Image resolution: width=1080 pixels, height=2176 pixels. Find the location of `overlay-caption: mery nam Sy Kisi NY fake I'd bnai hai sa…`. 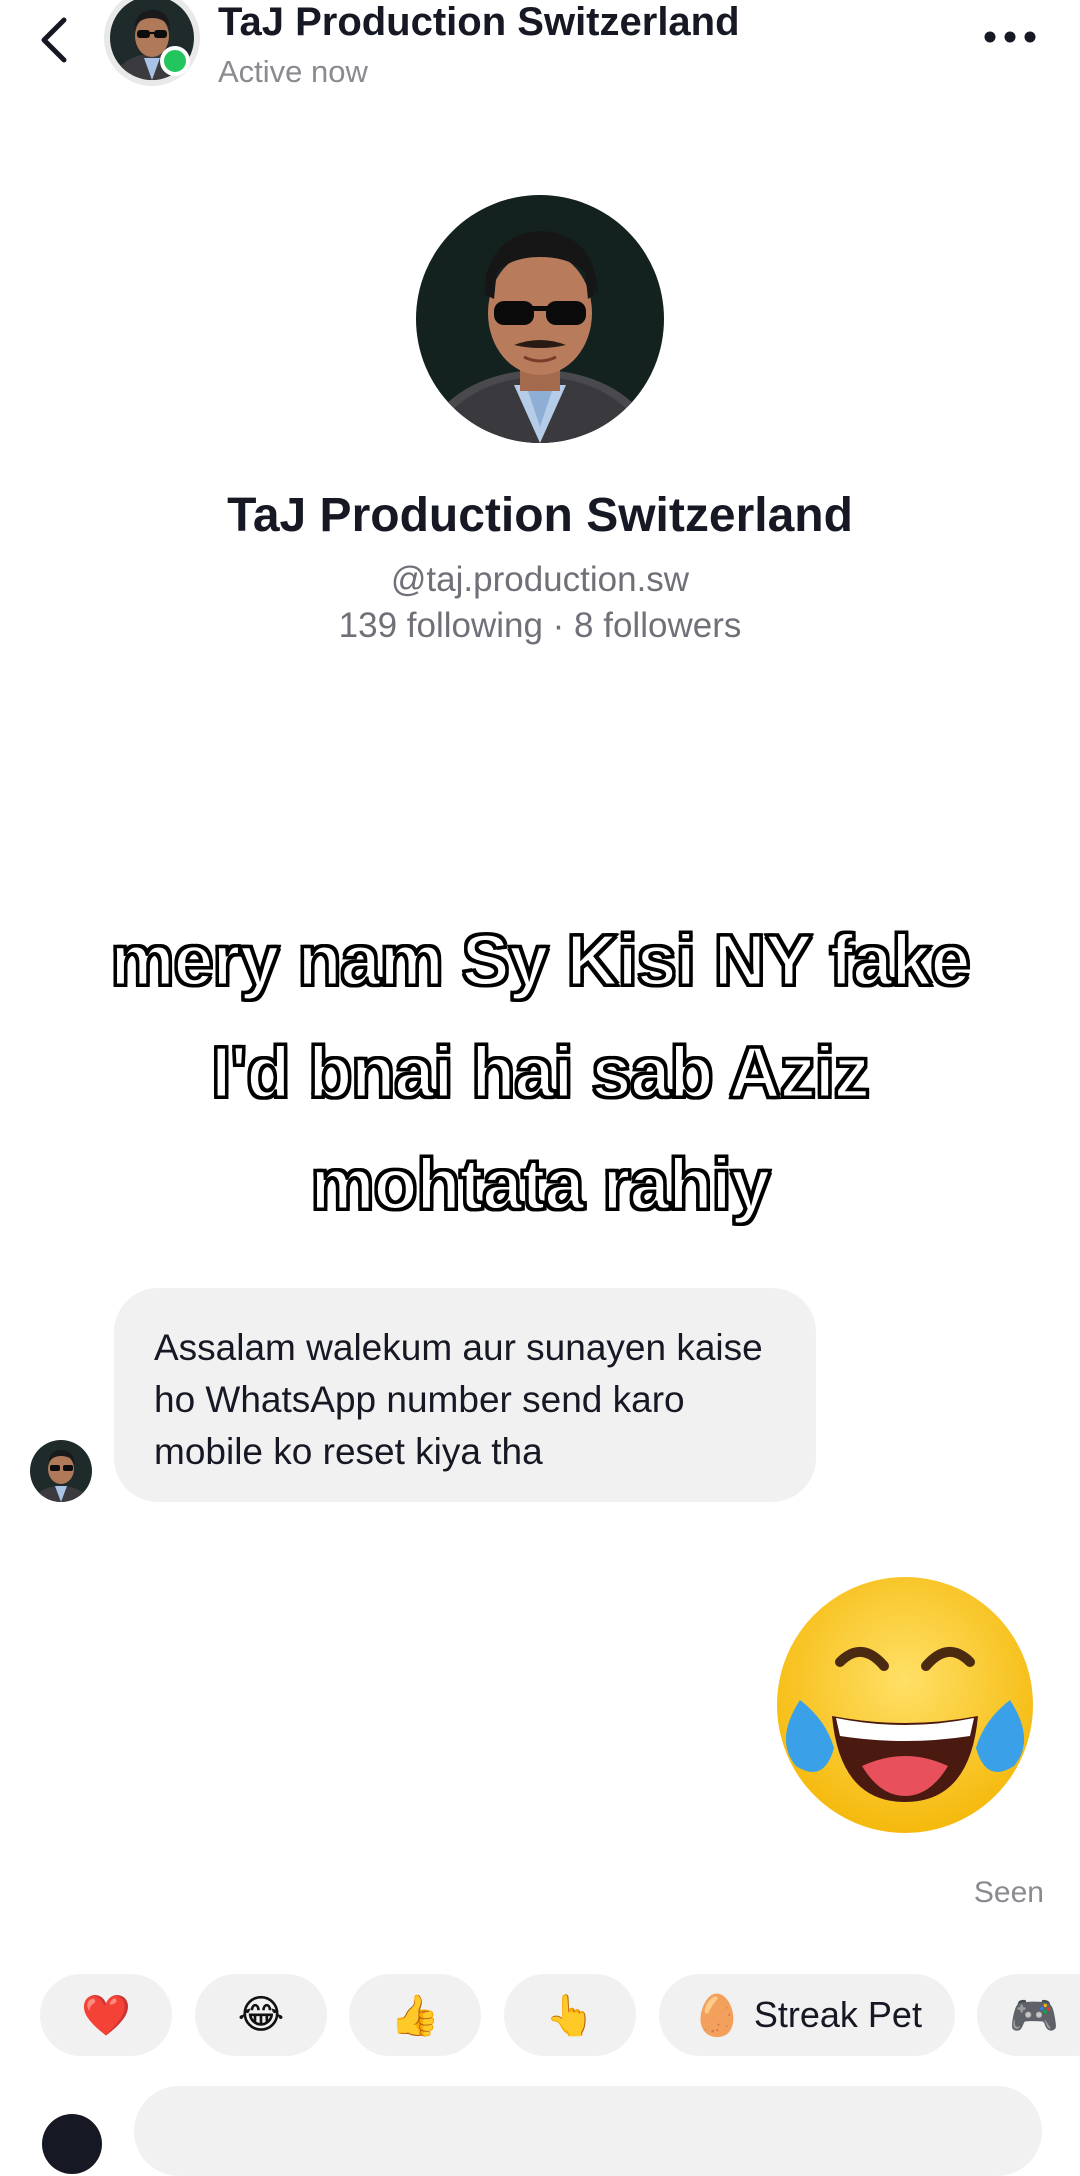

overlay-caption: mery nam Sy Kisi NY fake I'd bnai hai sa… is located at coordinates (540, 1073).